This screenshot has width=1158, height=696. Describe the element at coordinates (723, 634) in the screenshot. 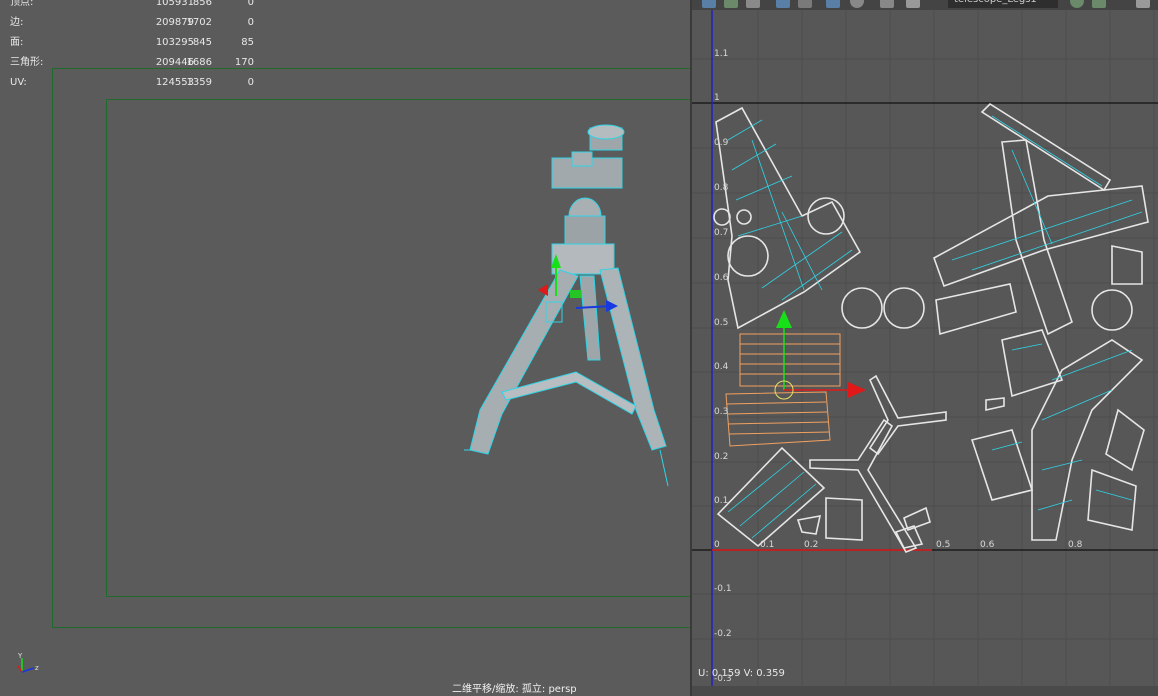

I see `uv-v-tick: -0.2` at that location.